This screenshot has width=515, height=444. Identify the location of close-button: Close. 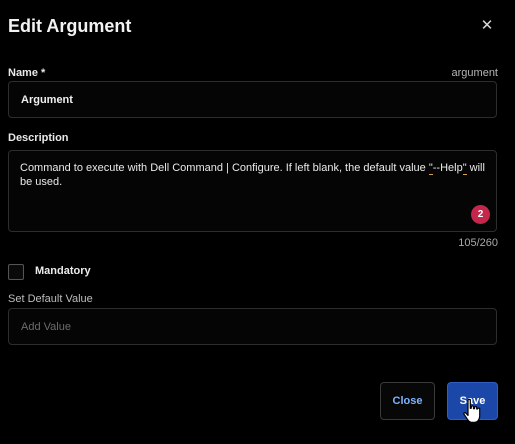
(407, 401).